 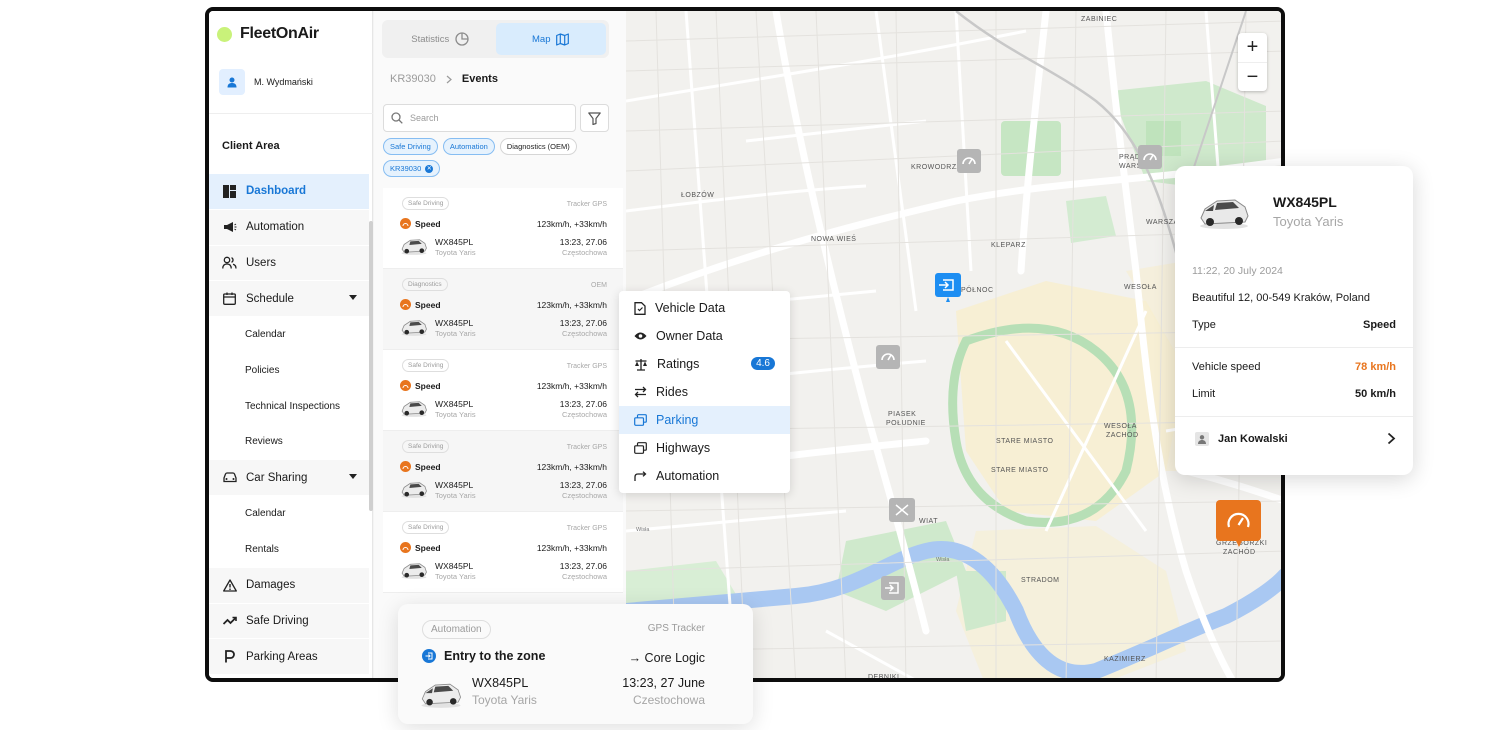 What do you see at coordinates (1294, 394) in the screenshot?
I see `limit-row: Limit 50 km/h` at bounding box center [1294, 394].